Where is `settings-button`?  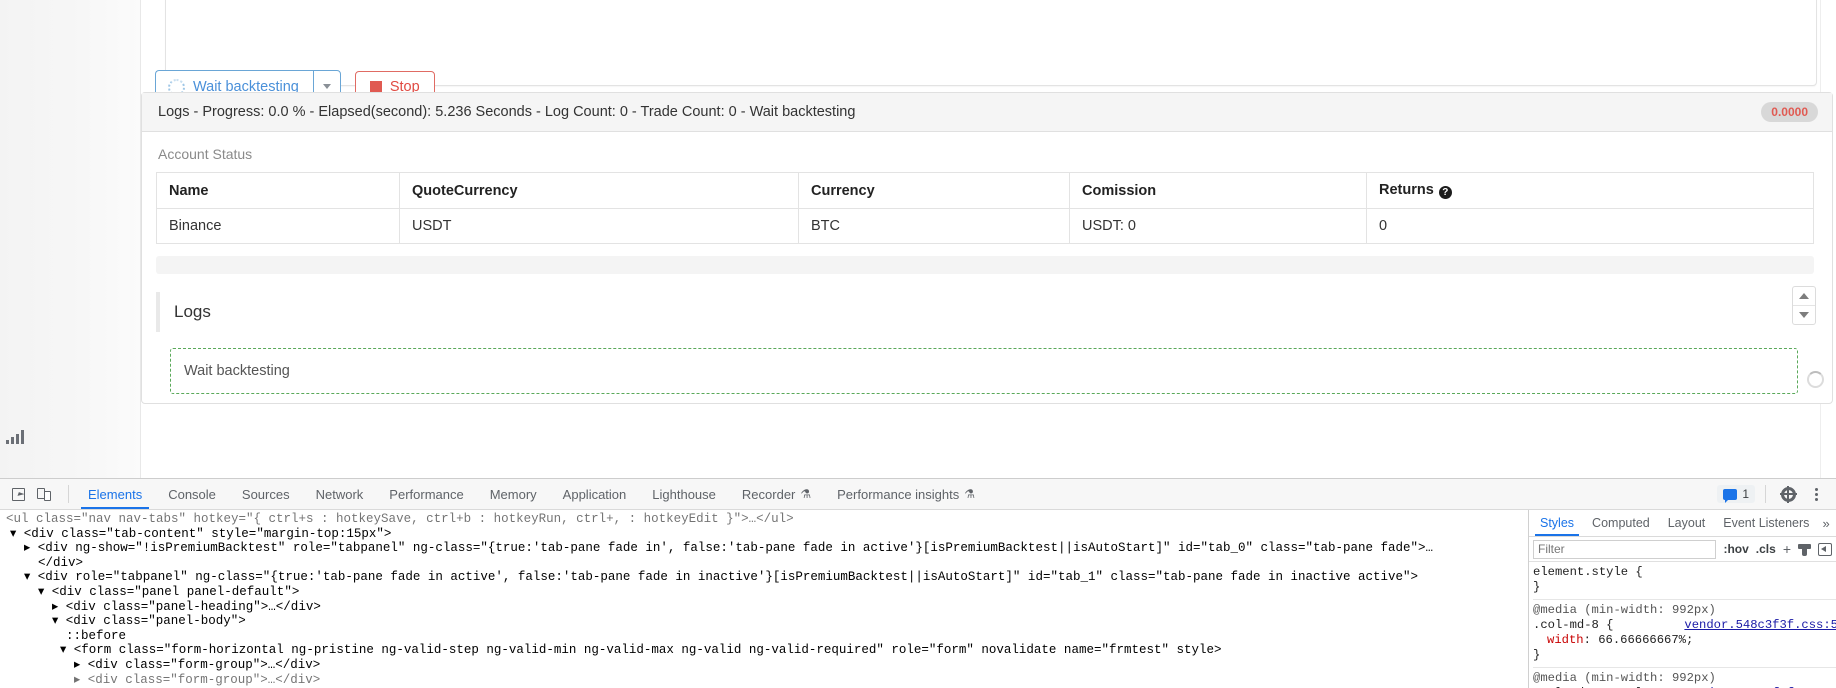 settings-button is located at coordinates (1788, 494).